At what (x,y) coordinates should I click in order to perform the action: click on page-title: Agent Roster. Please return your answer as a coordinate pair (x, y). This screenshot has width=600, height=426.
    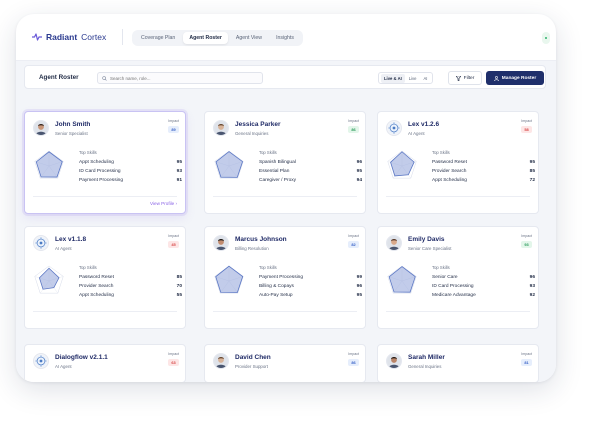
    Looking at the image, I should click on (59, 77).